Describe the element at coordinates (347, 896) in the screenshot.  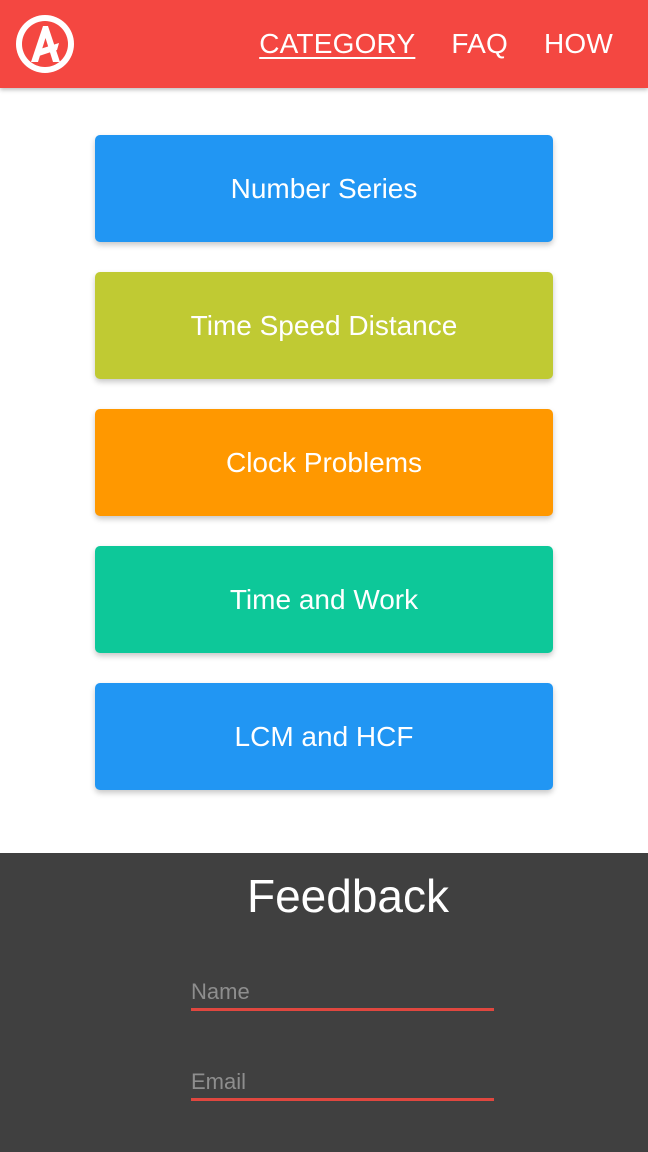
I see `feedback-title: Feedback` at that location.